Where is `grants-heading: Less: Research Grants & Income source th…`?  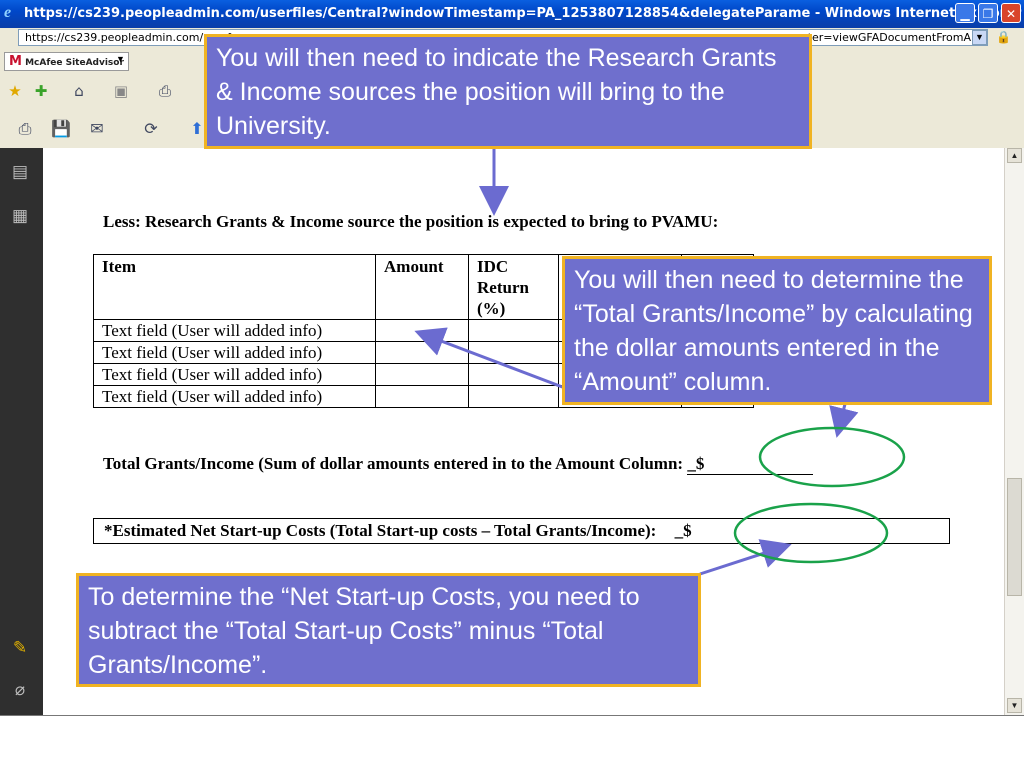
grants-heading: Less: Research Grants & Income source th… is located at coordinates (411, 221).